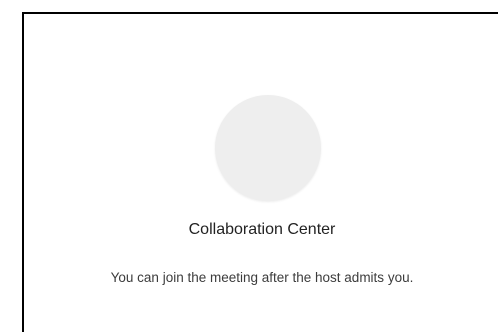  Describe the element at coordinates (268, 148) in the screenshot. I see `avatar-placeholder` at that location.